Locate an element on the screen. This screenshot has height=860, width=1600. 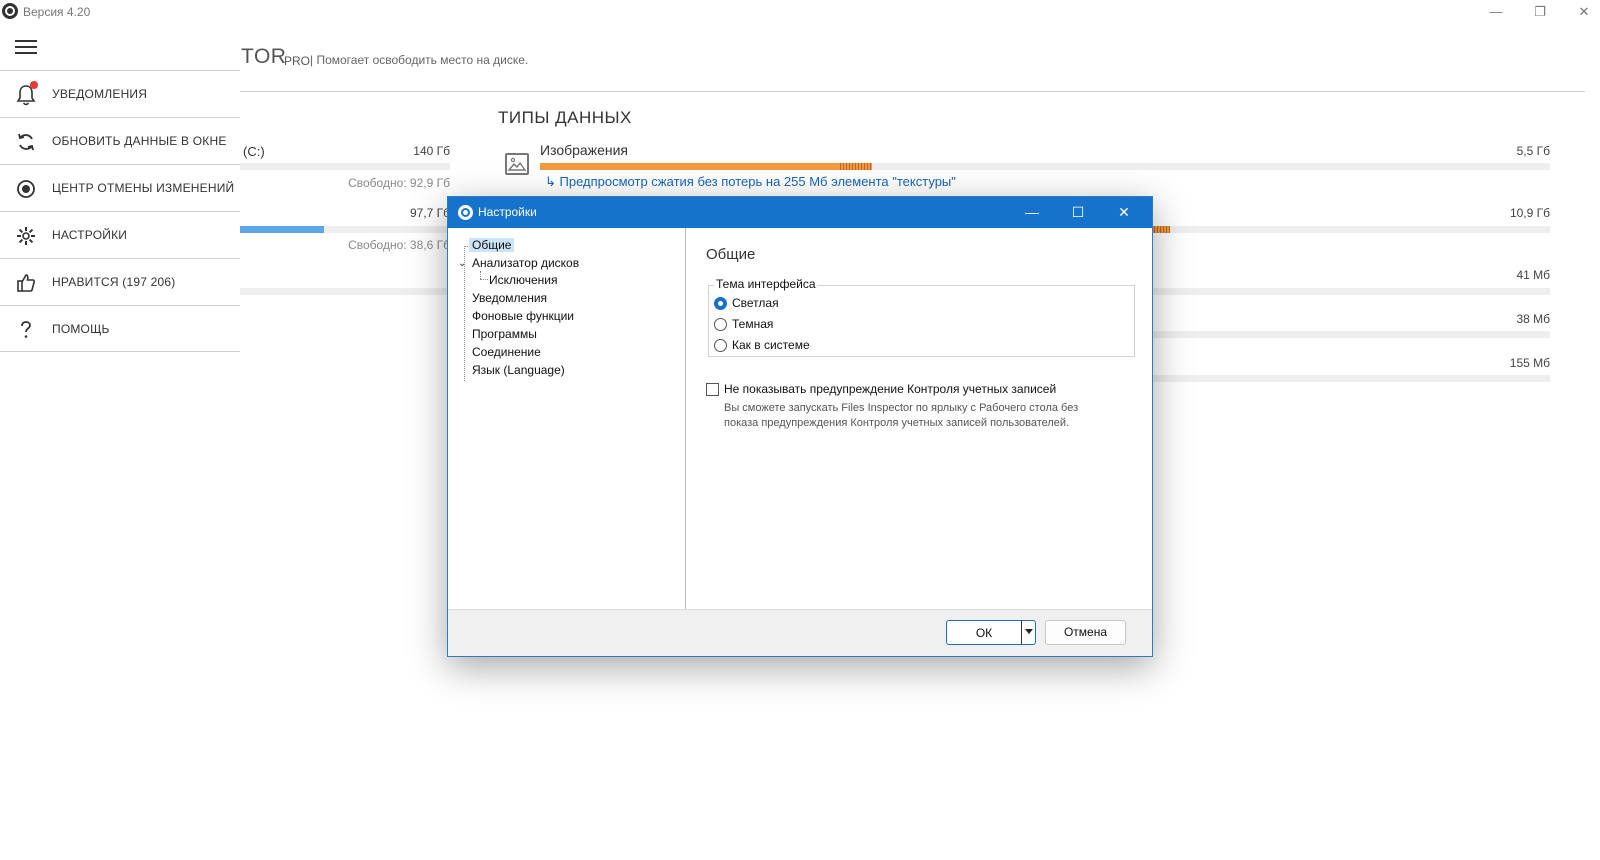
sidebar-item-label: НРАВИТСЯ (197 206) is located at coordinates (114, 282).